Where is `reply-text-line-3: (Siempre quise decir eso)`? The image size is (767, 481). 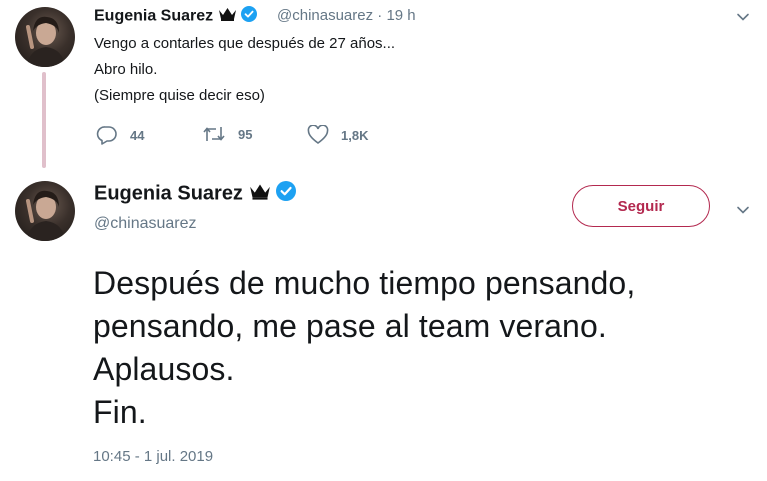
reply-text-line-3: (Siempre quise decir eso) is located at coordinates (179, 95).